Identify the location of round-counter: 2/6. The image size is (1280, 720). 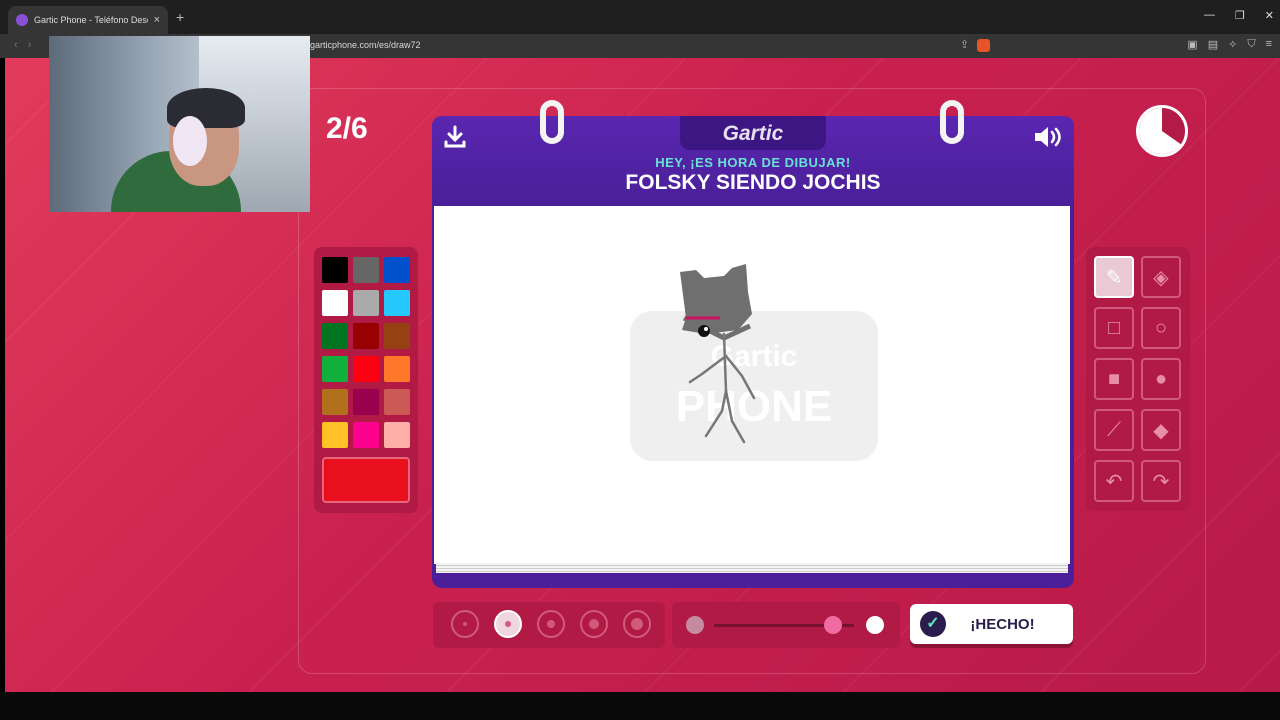
(347, 128).